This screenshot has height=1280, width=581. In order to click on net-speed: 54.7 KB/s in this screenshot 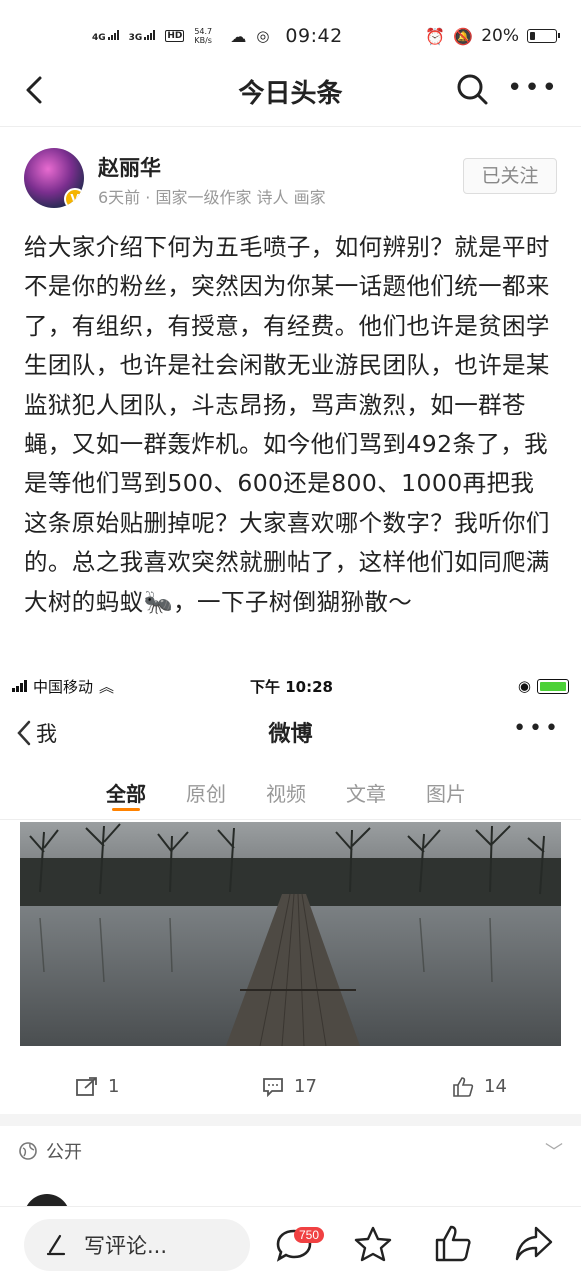, I will do `click(203, 36)`.